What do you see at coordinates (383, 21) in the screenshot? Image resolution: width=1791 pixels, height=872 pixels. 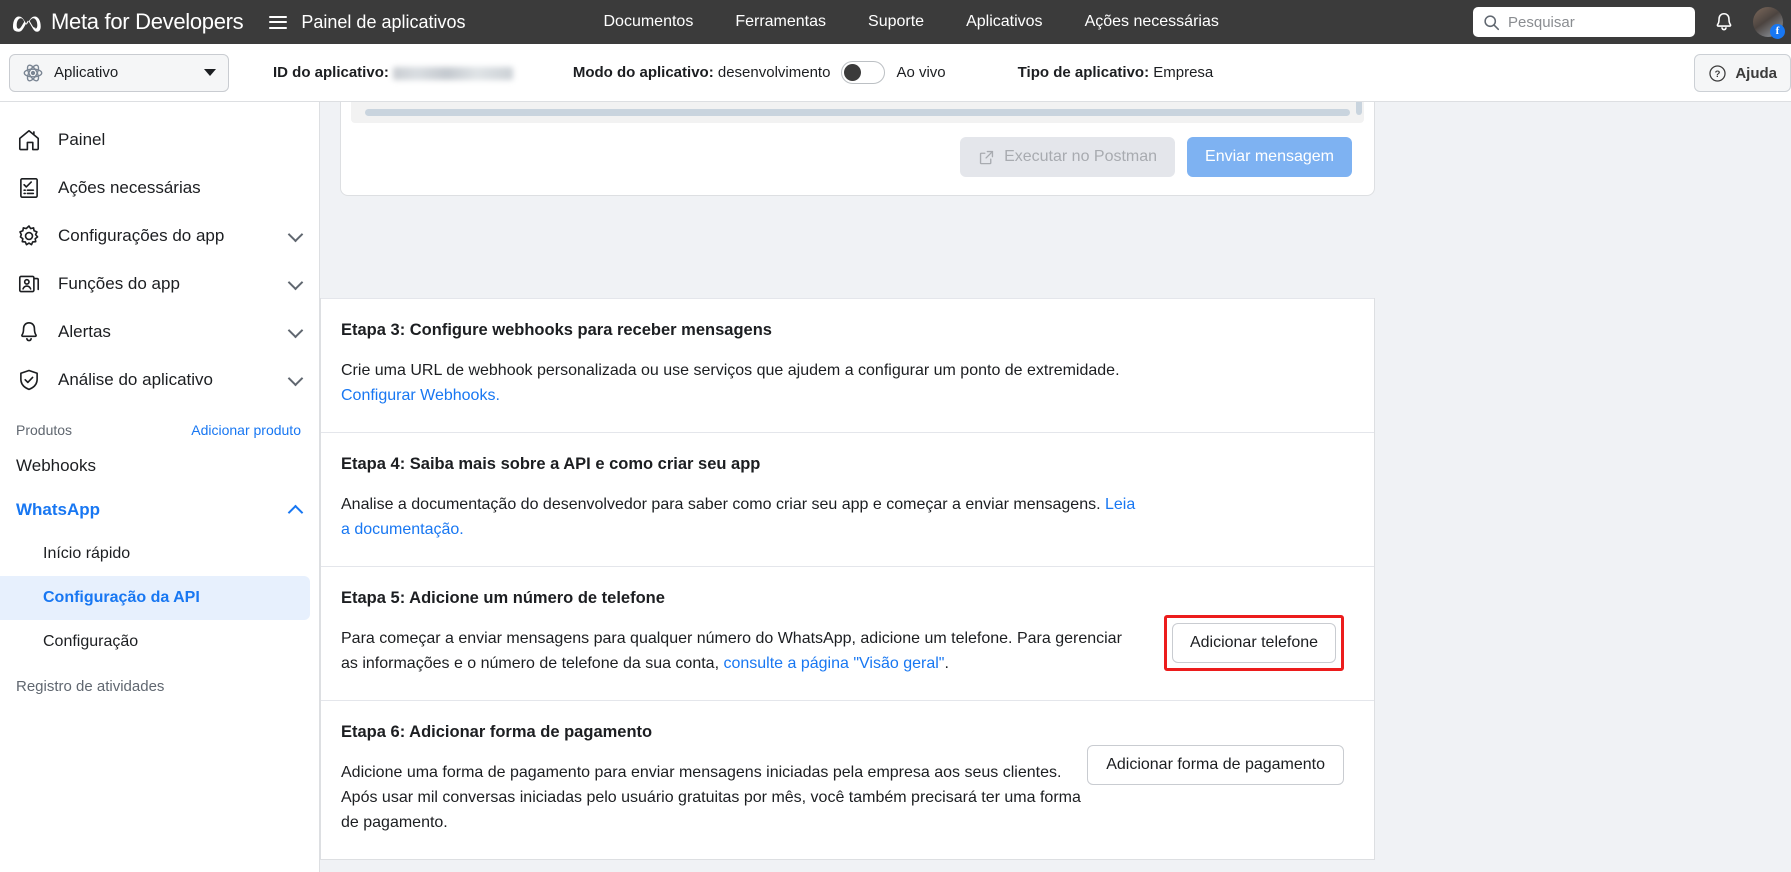 I see `dashboard-menu-label: Painel de aplicativos` at bounding box center [383, 21].